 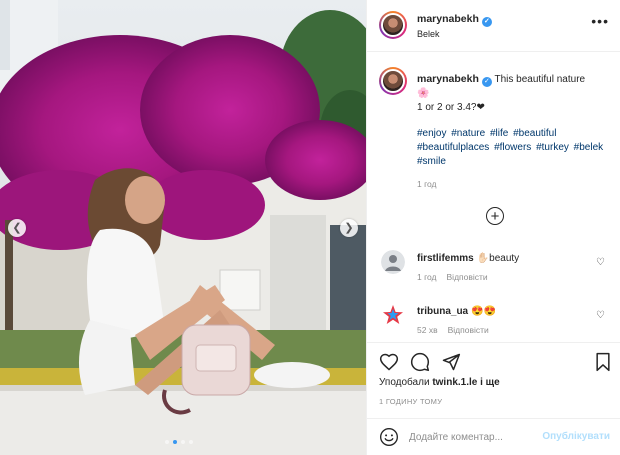 I want to click on comment-bubble-icon, so click(x=420, y=362).